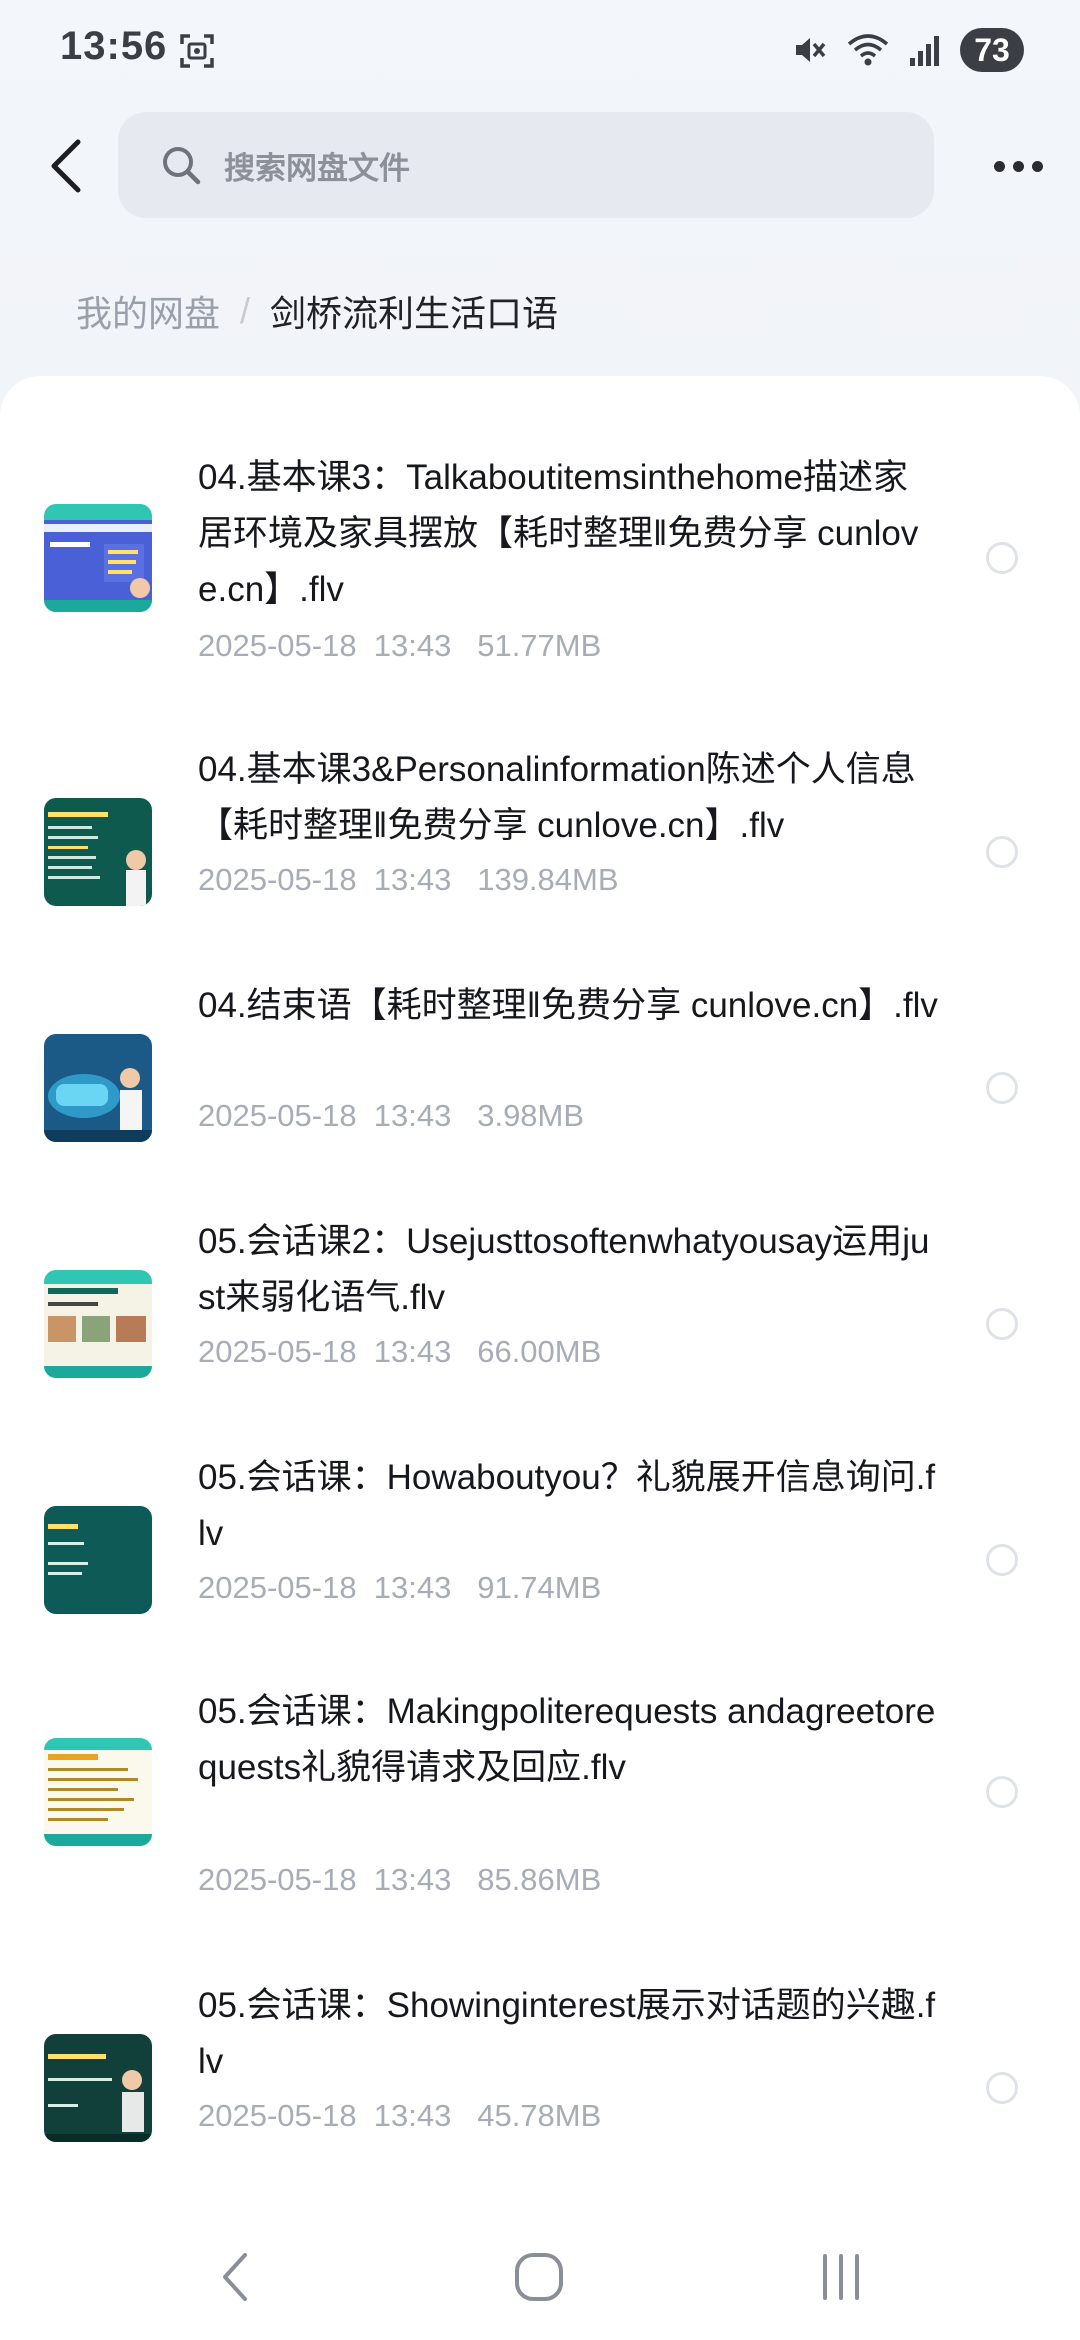 Image resolution: width=1080 pixels, height=2340 pixels. I want to click on nav-back-button, so click(235, 2277).